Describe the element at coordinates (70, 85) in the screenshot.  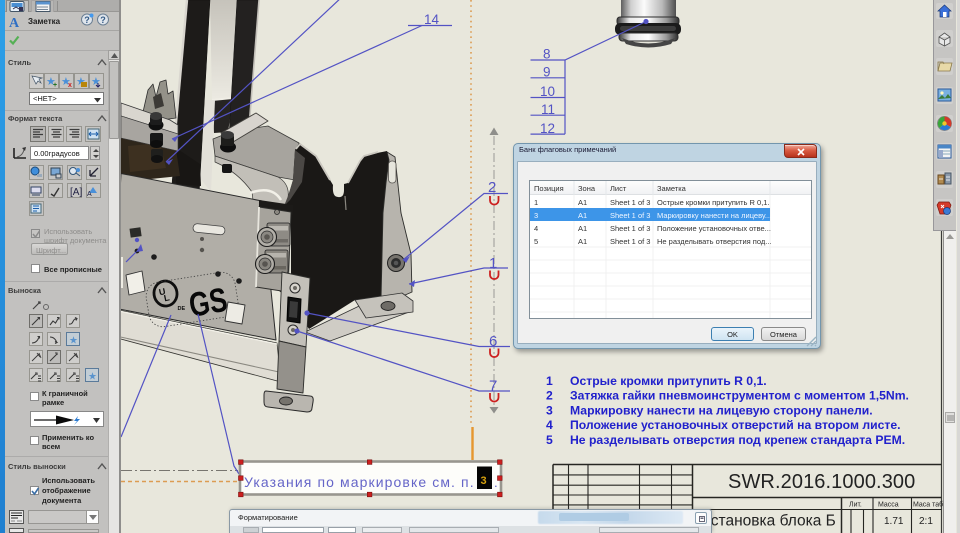
I see `svg-text: x` at that location.